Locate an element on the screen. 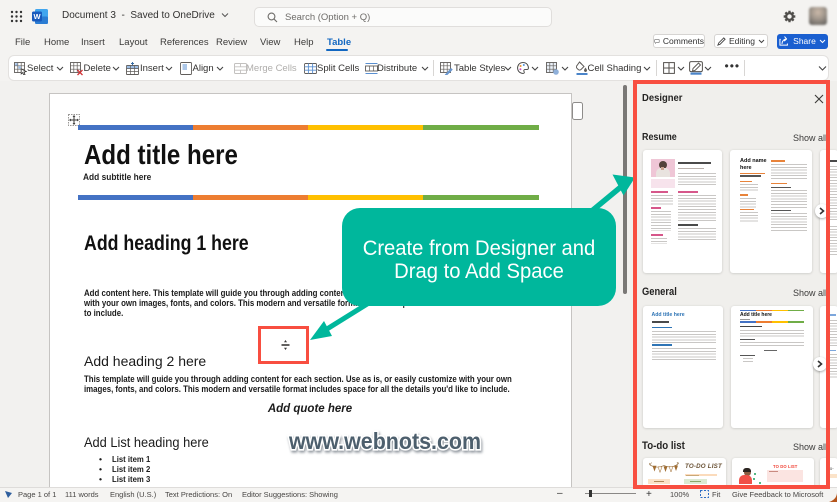 The width and height of the screenshot is (837, 502). svg-text: www.webnots.com is located at coordinates (384, 441).